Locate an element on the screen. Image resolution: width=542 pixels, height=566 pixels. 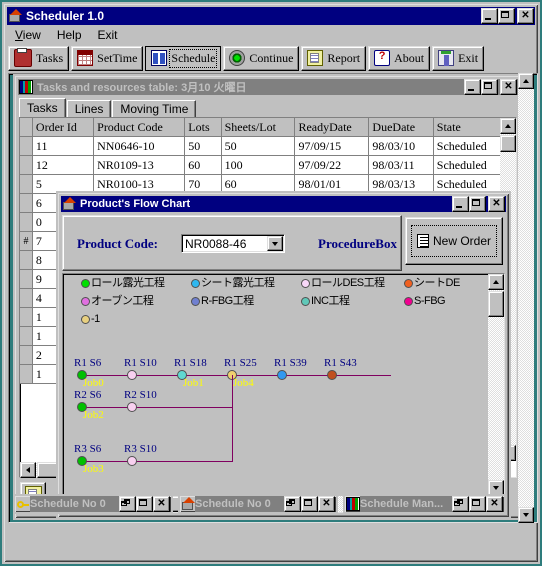
toolbar-button-schedule: Schedule is located at coordinates (183, 58).